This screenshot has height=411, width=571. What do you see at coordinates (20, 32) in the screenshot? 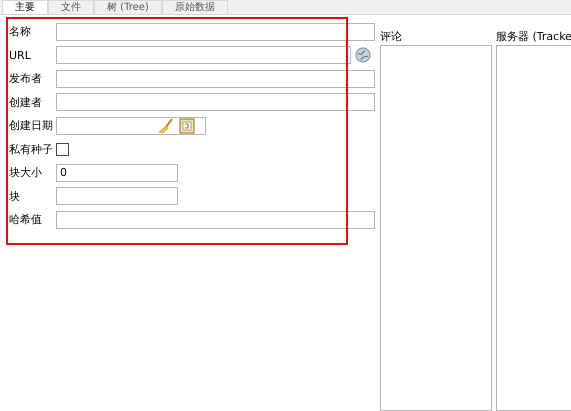
I see `field-label: 名称` at bounding box center [20, 32].